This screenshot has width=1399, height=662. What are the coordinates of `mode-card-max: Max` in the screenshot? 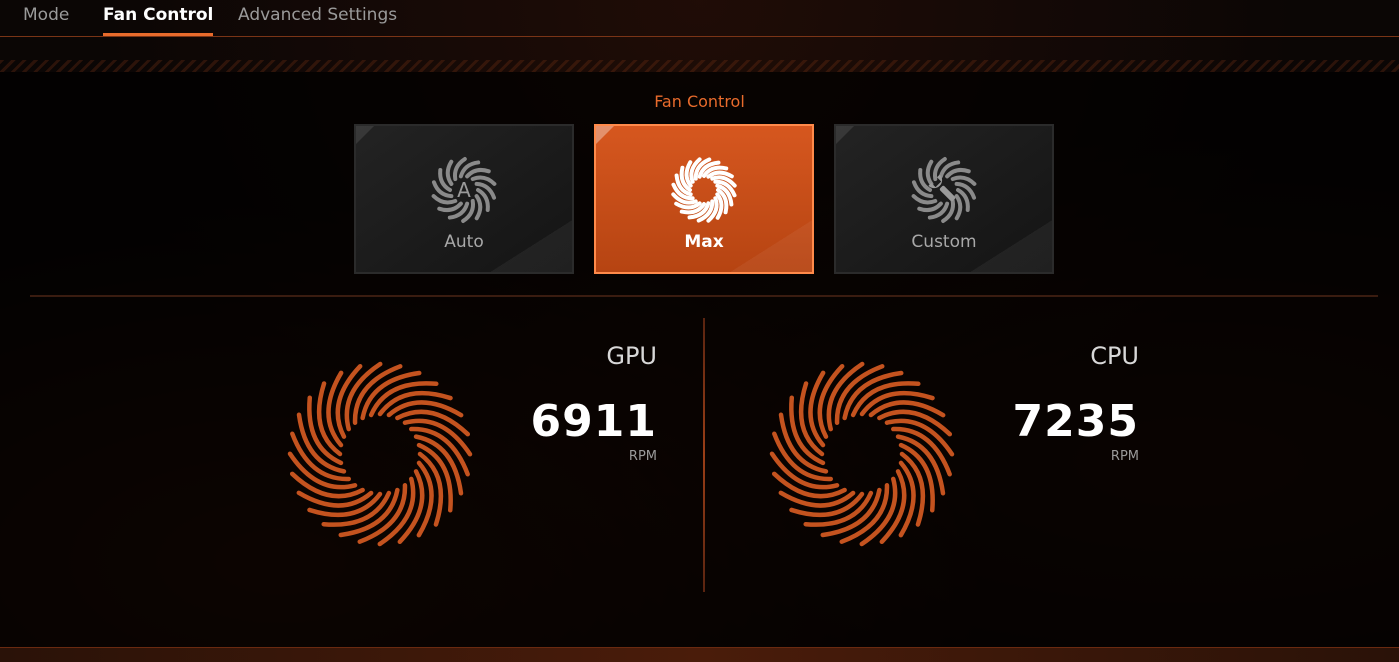 It's located at (704, 199).